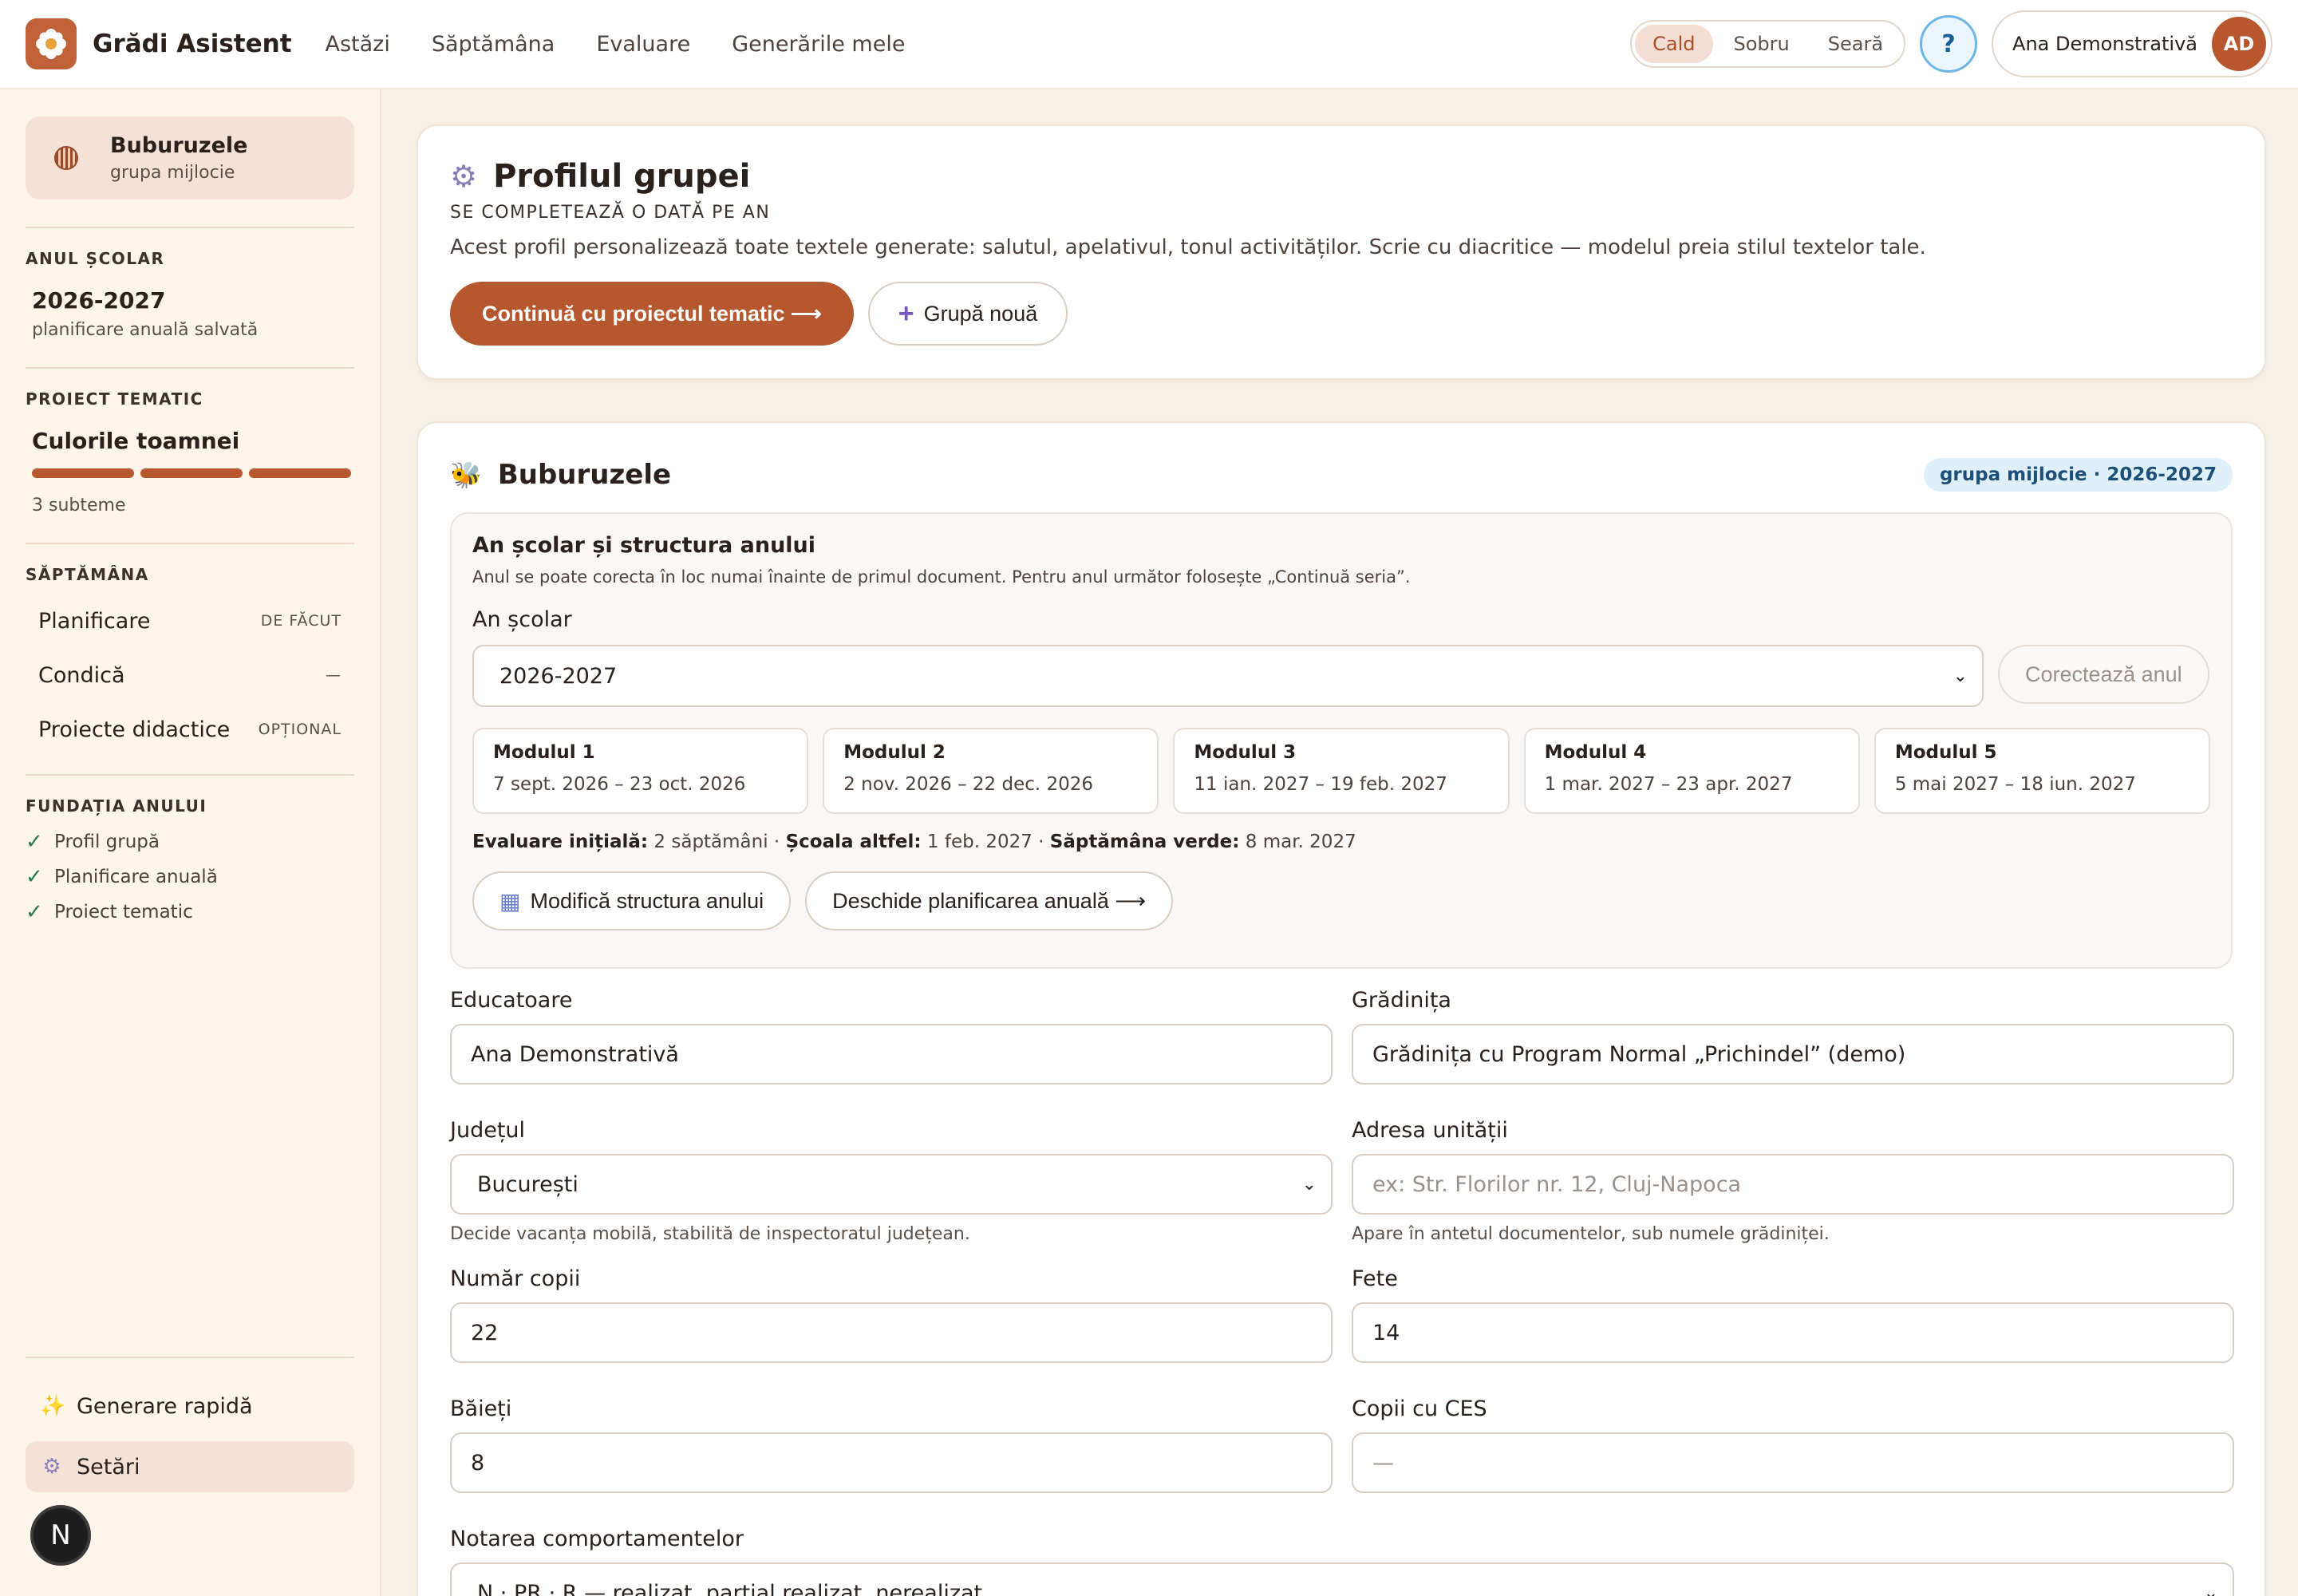  What do you see at coordinates (510, 901) in the screenshot?
I see `calendar-icon: ▦` at bounding box center [510, 901].